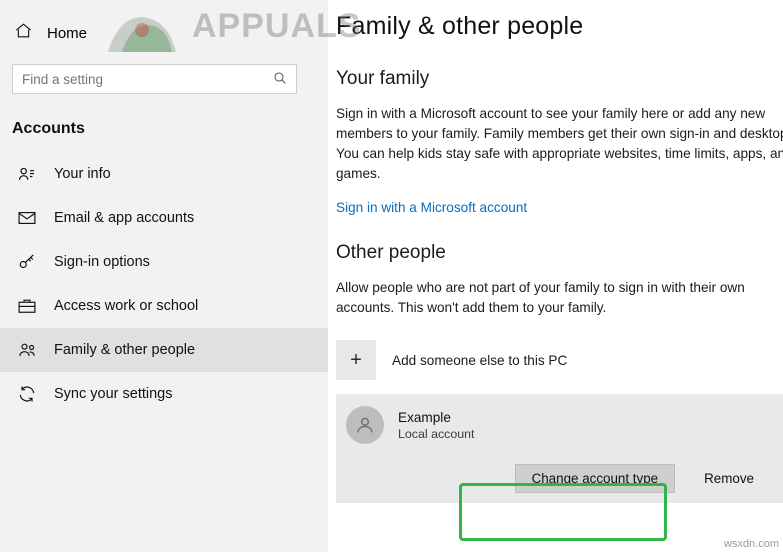  I want to click on sync-icon, so click(27, 394).